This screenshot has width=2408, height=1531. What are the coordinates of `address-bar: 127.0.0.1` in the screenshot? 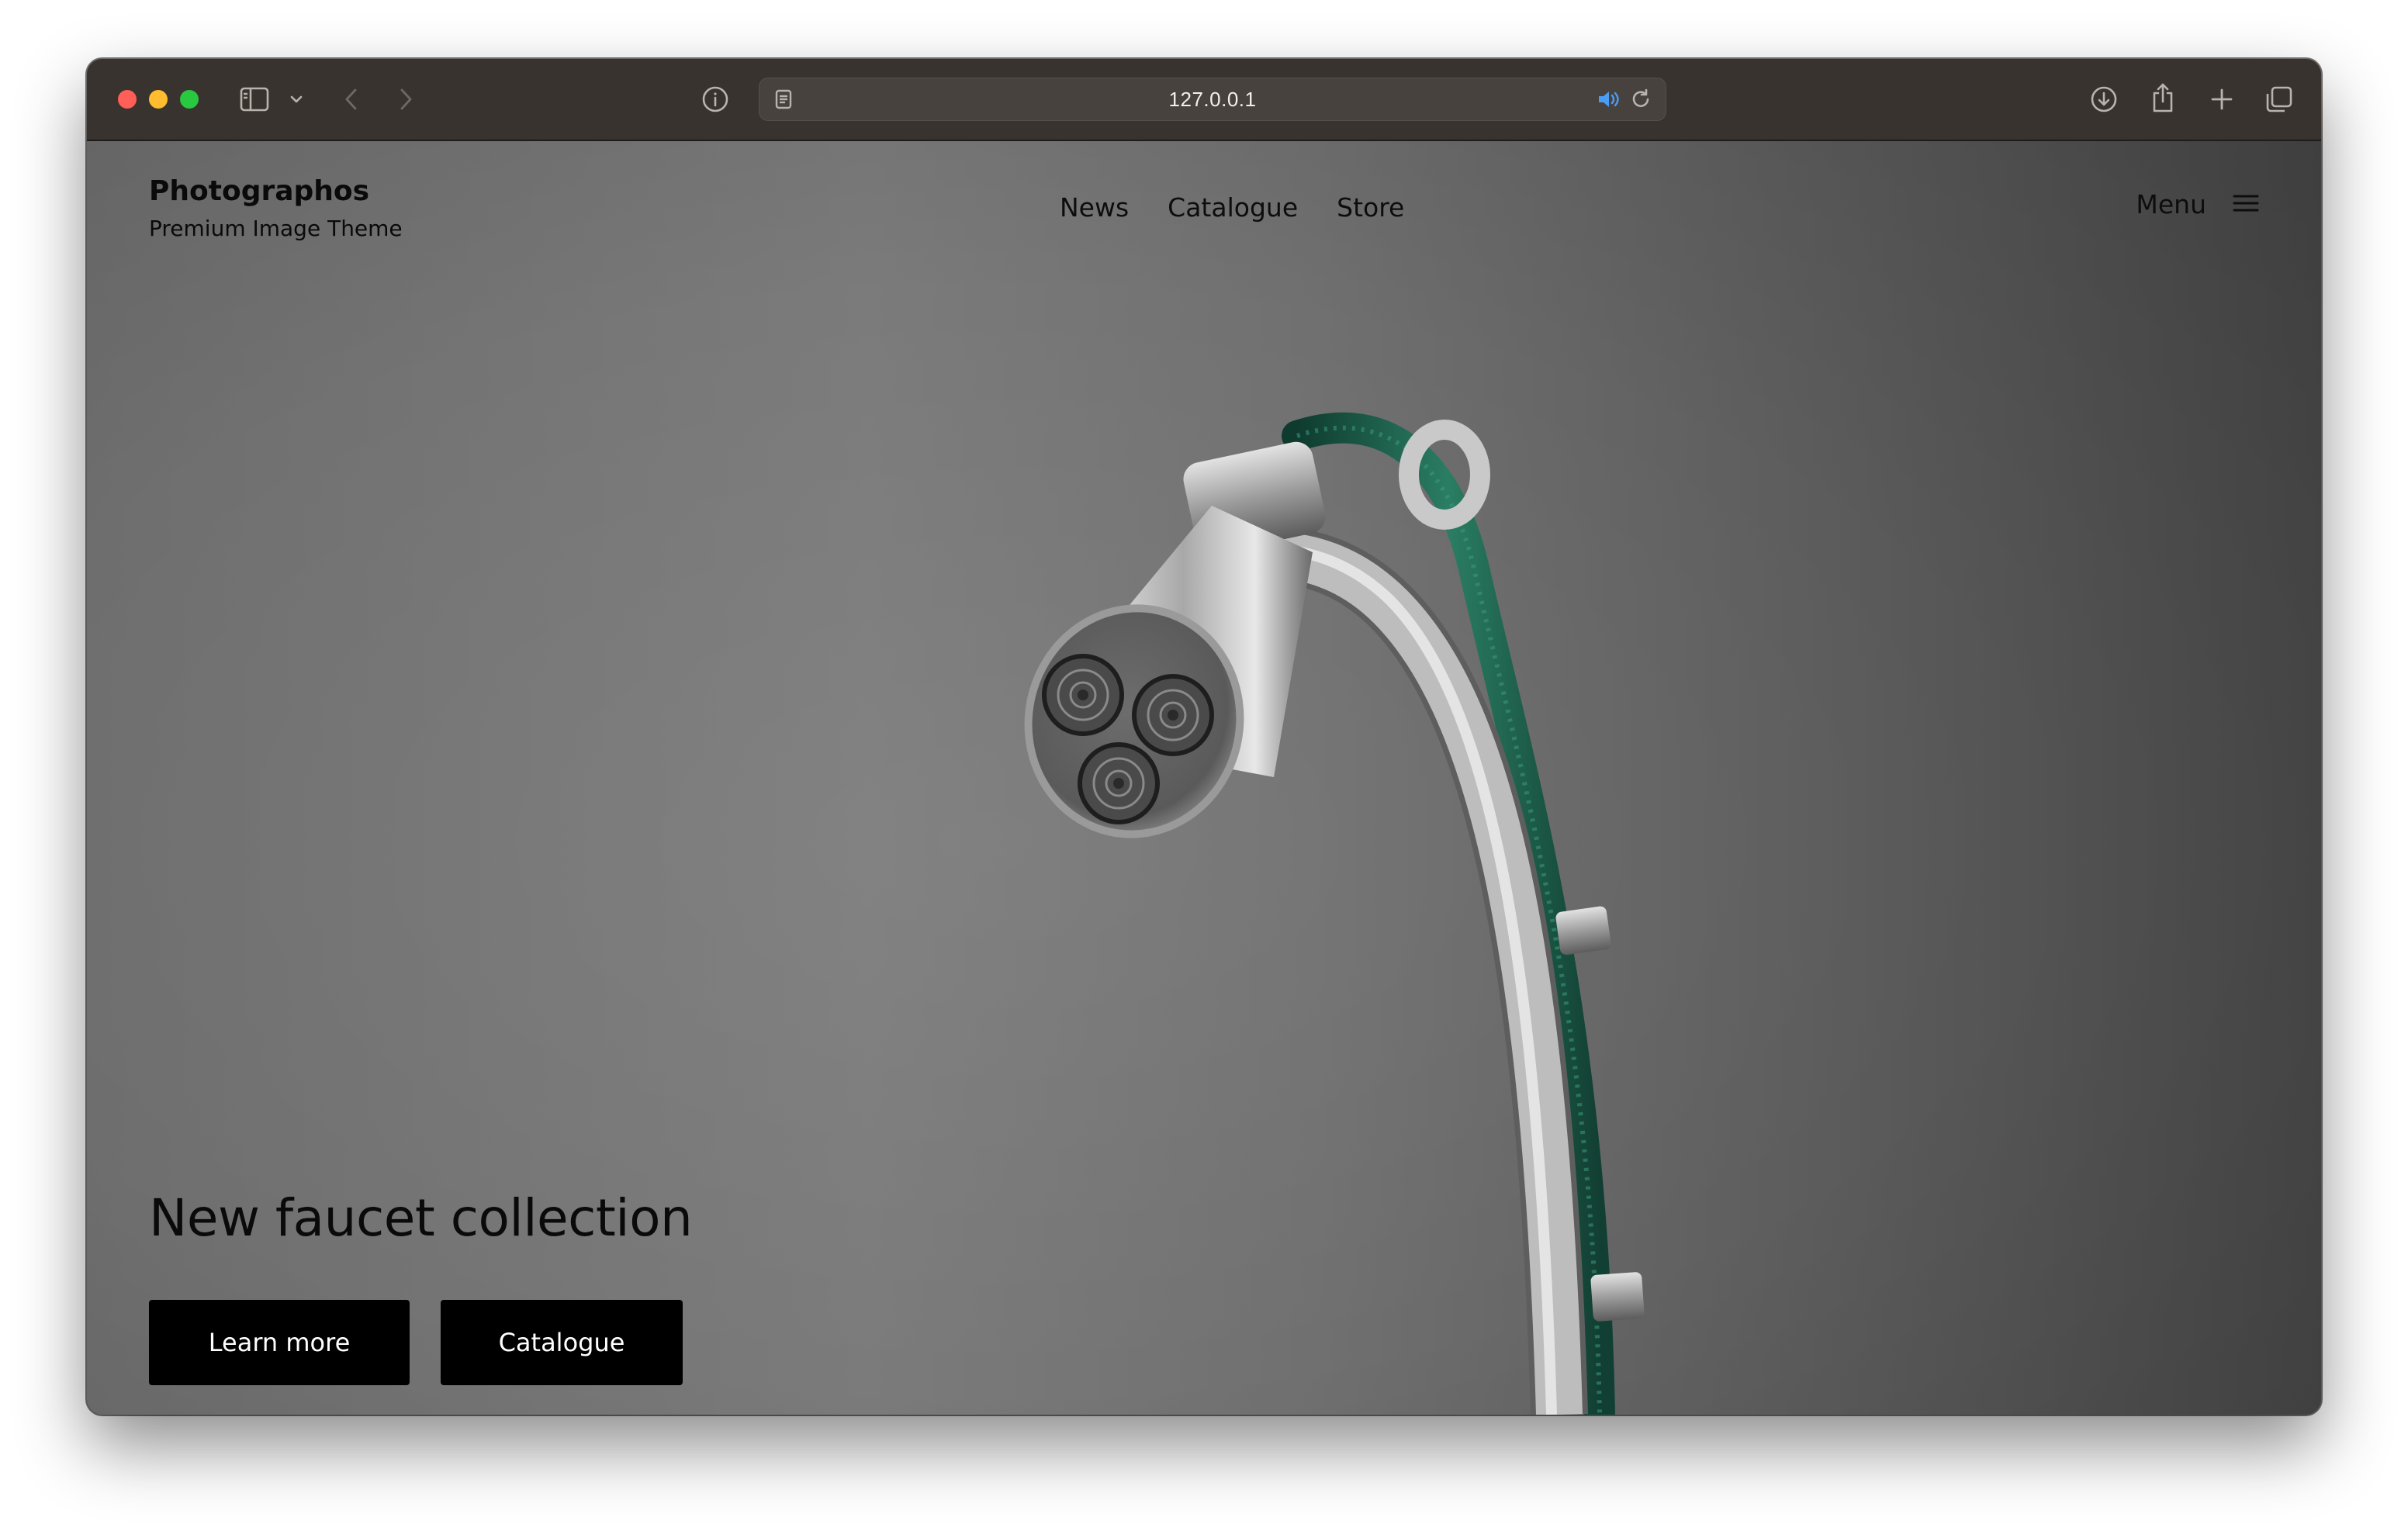 It's located at (1212, 99).